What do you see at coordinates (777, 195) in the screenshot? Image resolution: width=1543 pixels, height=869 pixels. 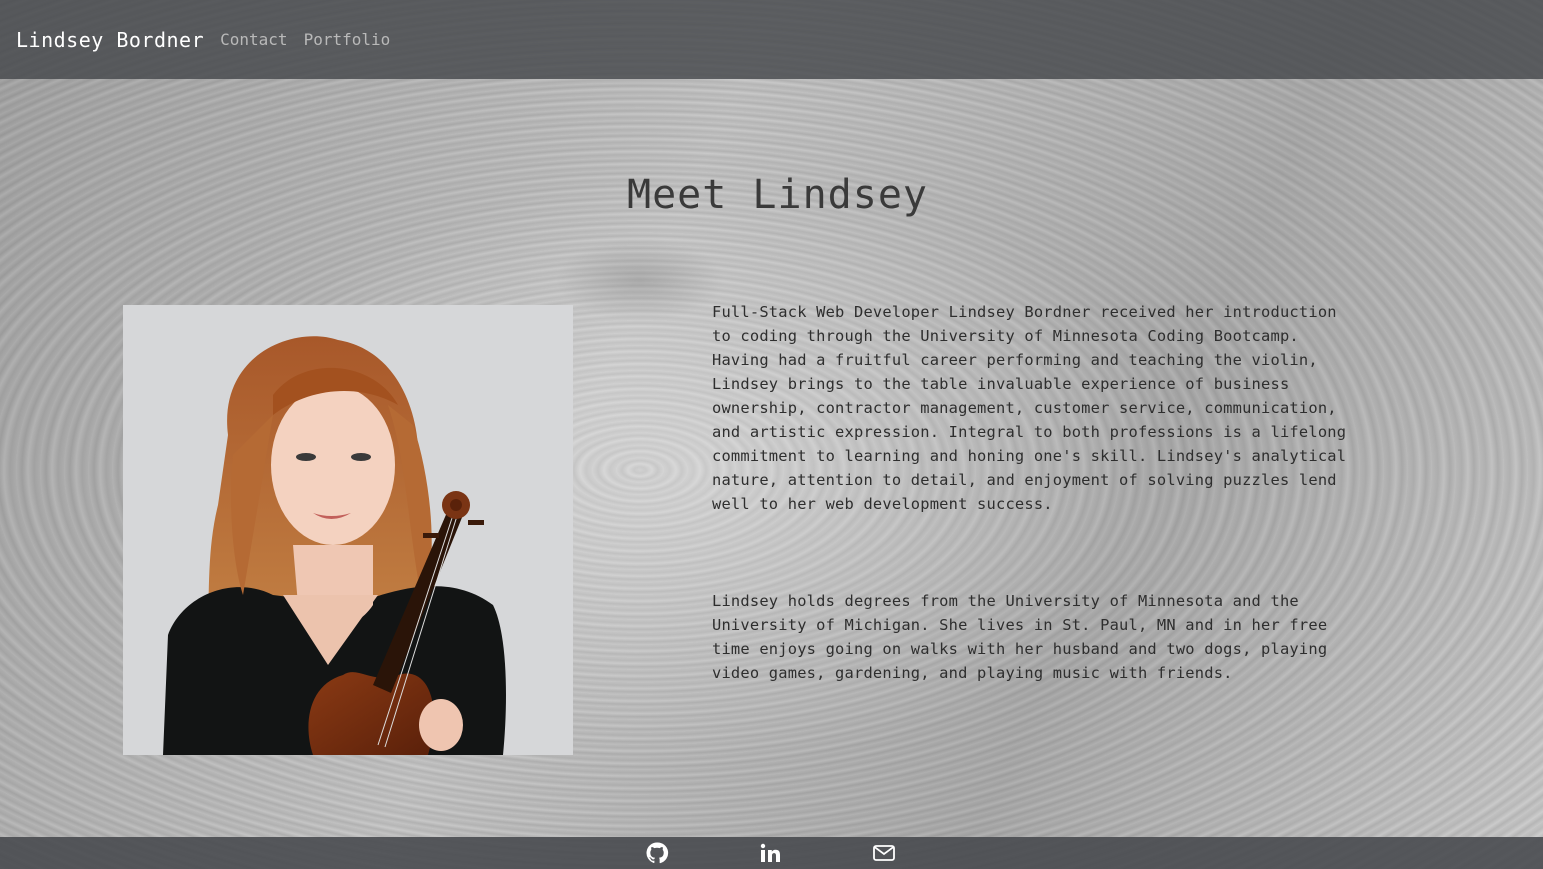 I see `page-title: Meet Lindsey` at bounding box center [777, 195].